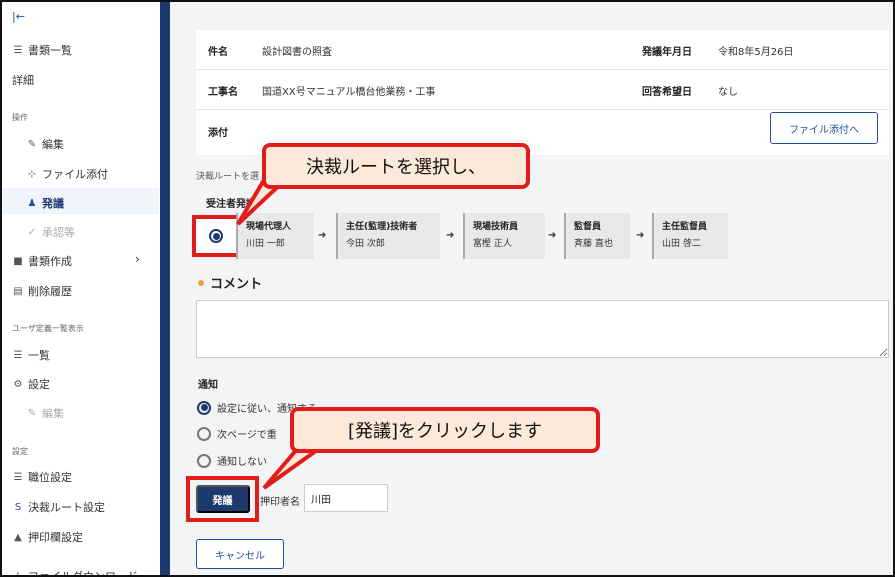 Image resolution: width=895 pixels, height=577 pixels. What do you see at coordinates (667, 52) in the screenshot?
I see `issue-date-label: 発議年月日` at bounding box center [667, 52].